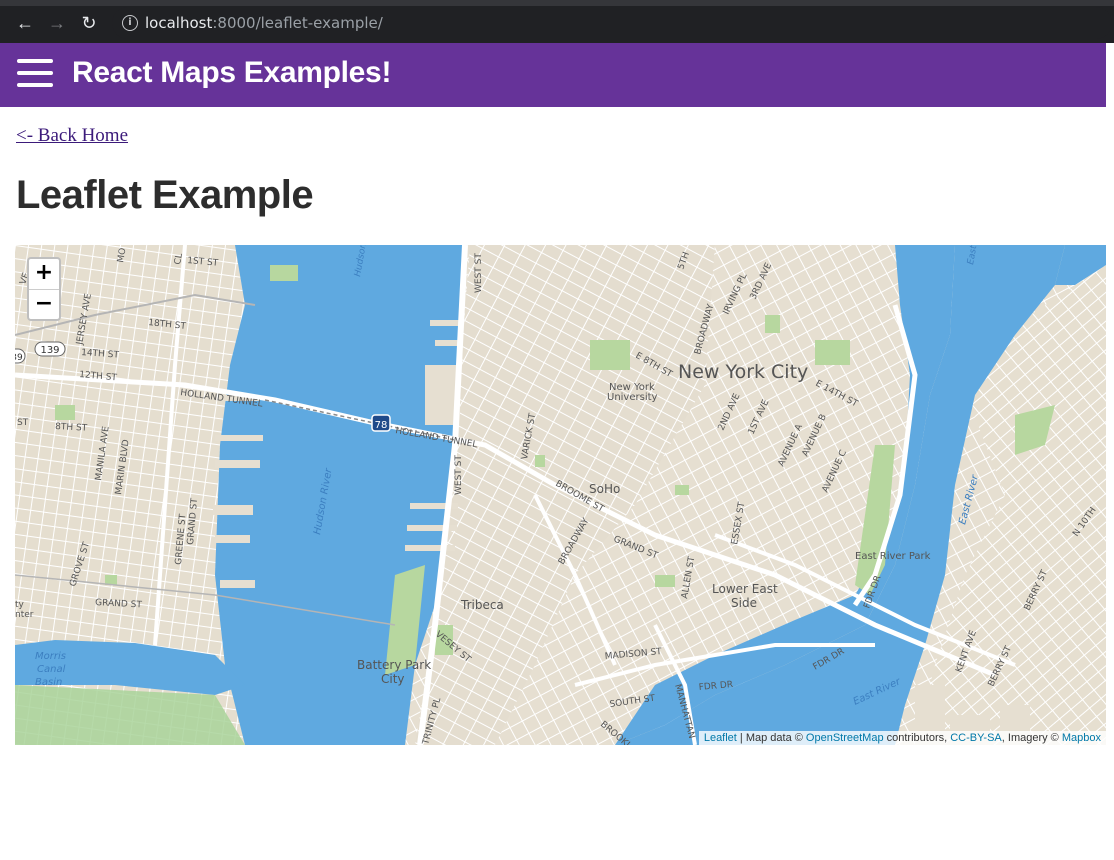 This screenshot has width=1114, height=860. What do you see at coordinates (57, 23) in the screenshot?
I see `forward-arrow-icon: →` at bounding box center [57, 23].